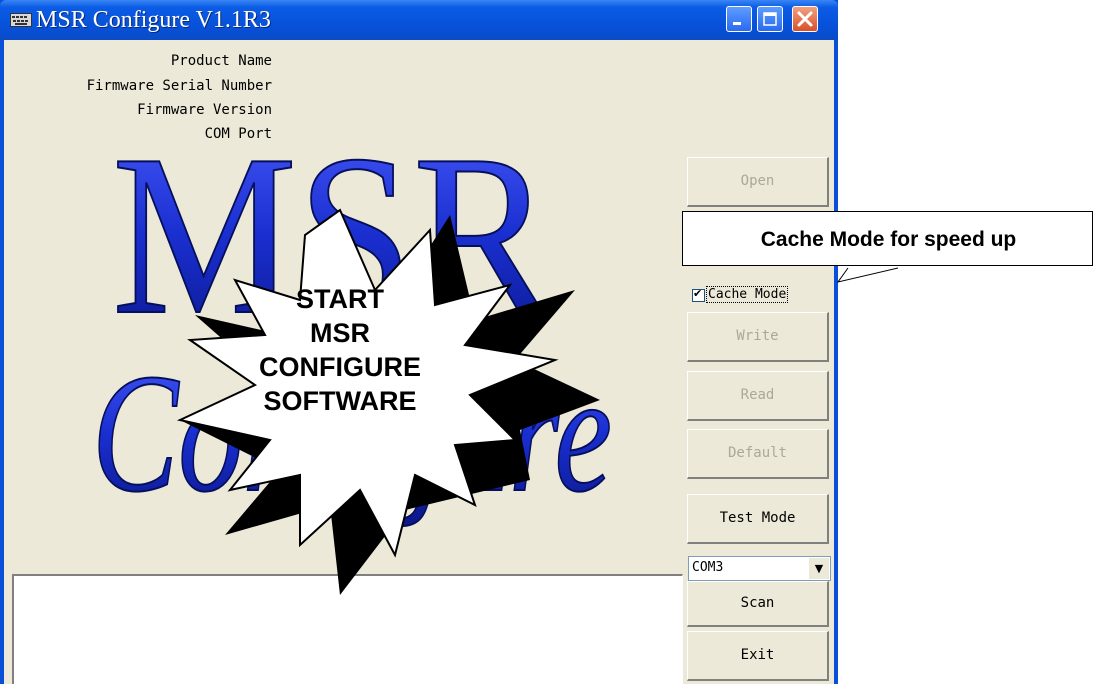  What do you see at coordinates (867, 275) in the screenshot?
I see `callout-pointer` at bounding box center [867, 275].